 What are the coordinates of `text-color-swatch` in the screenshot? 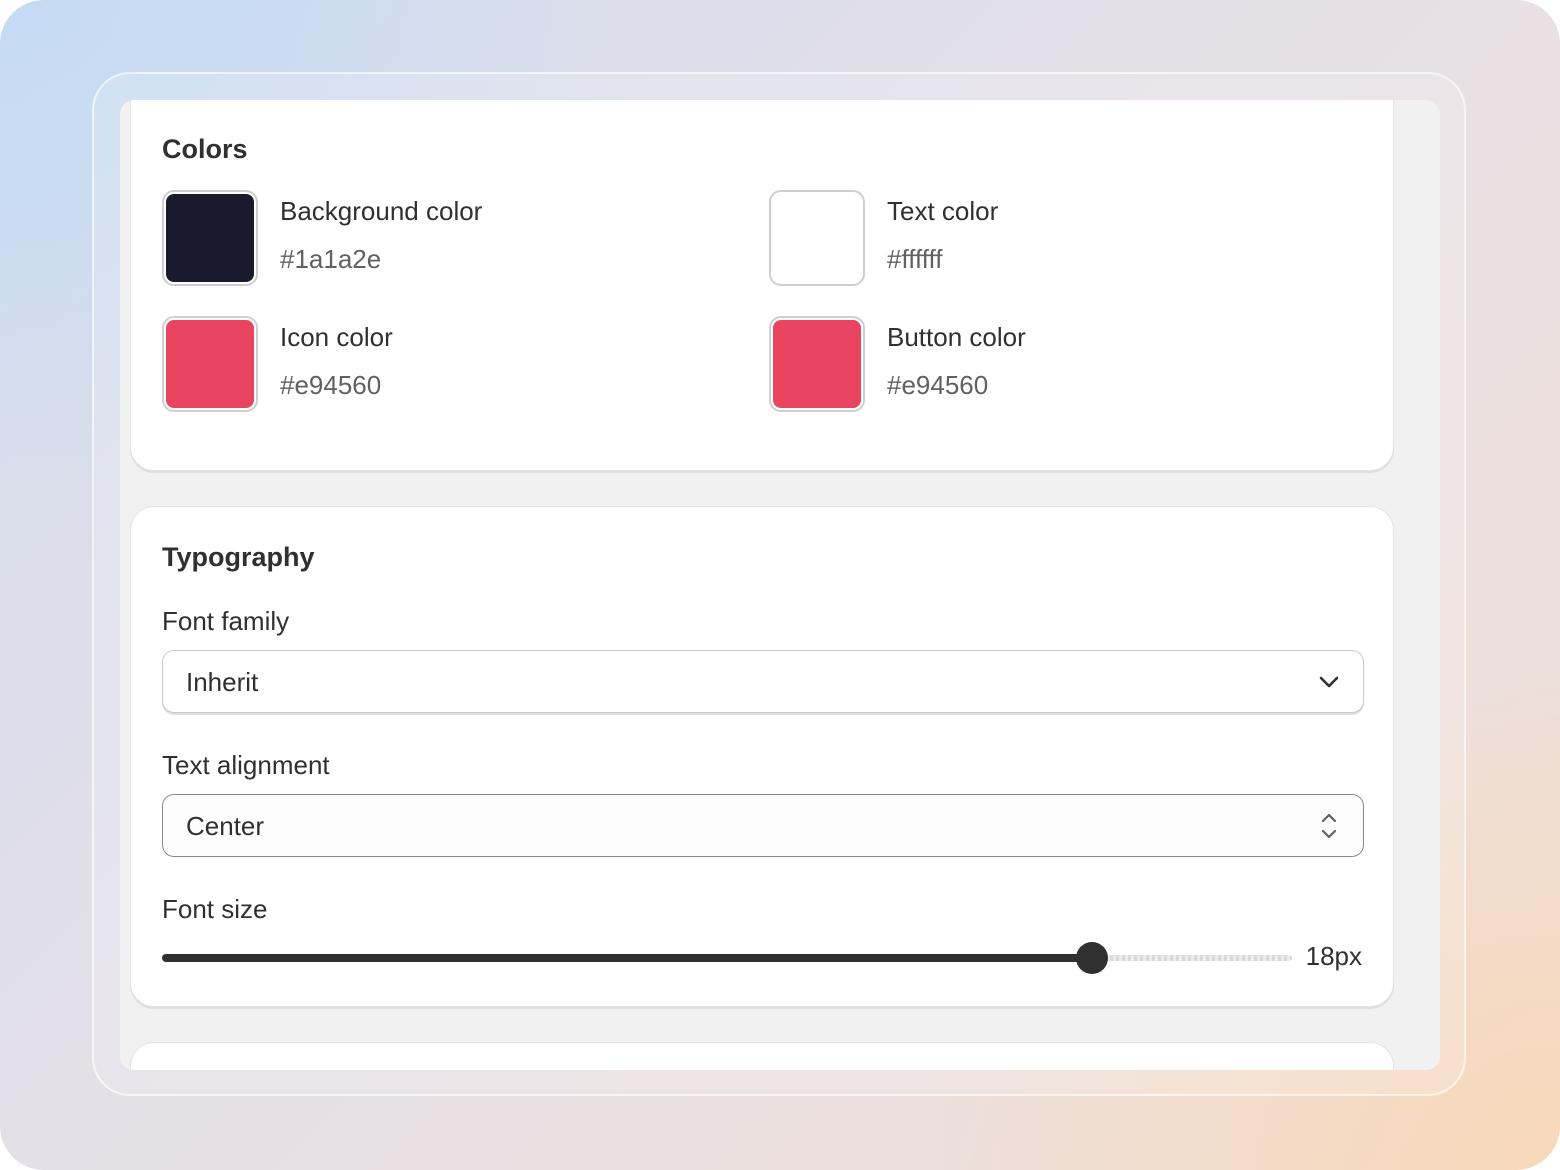 It's located at (817, 238).